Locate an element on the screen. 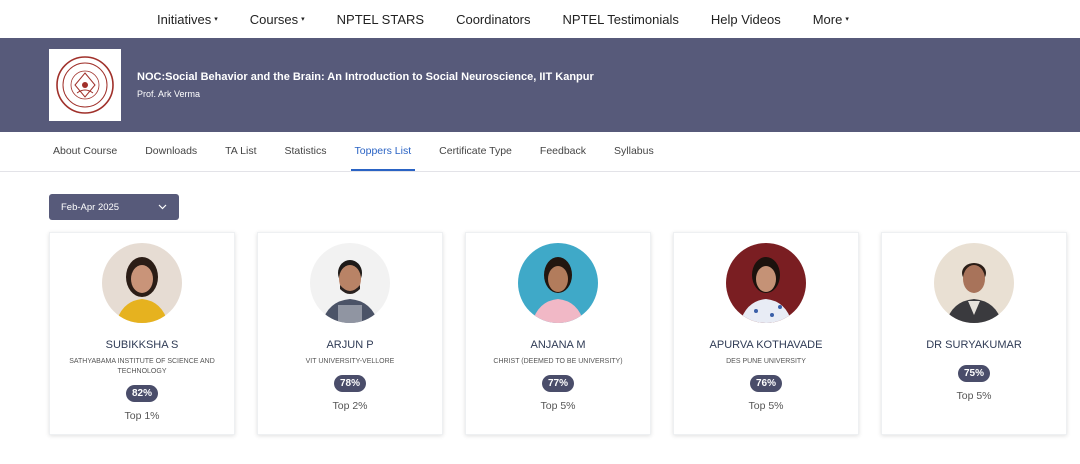  topper-name: ANJANA M is located at coordinates (558, 345).